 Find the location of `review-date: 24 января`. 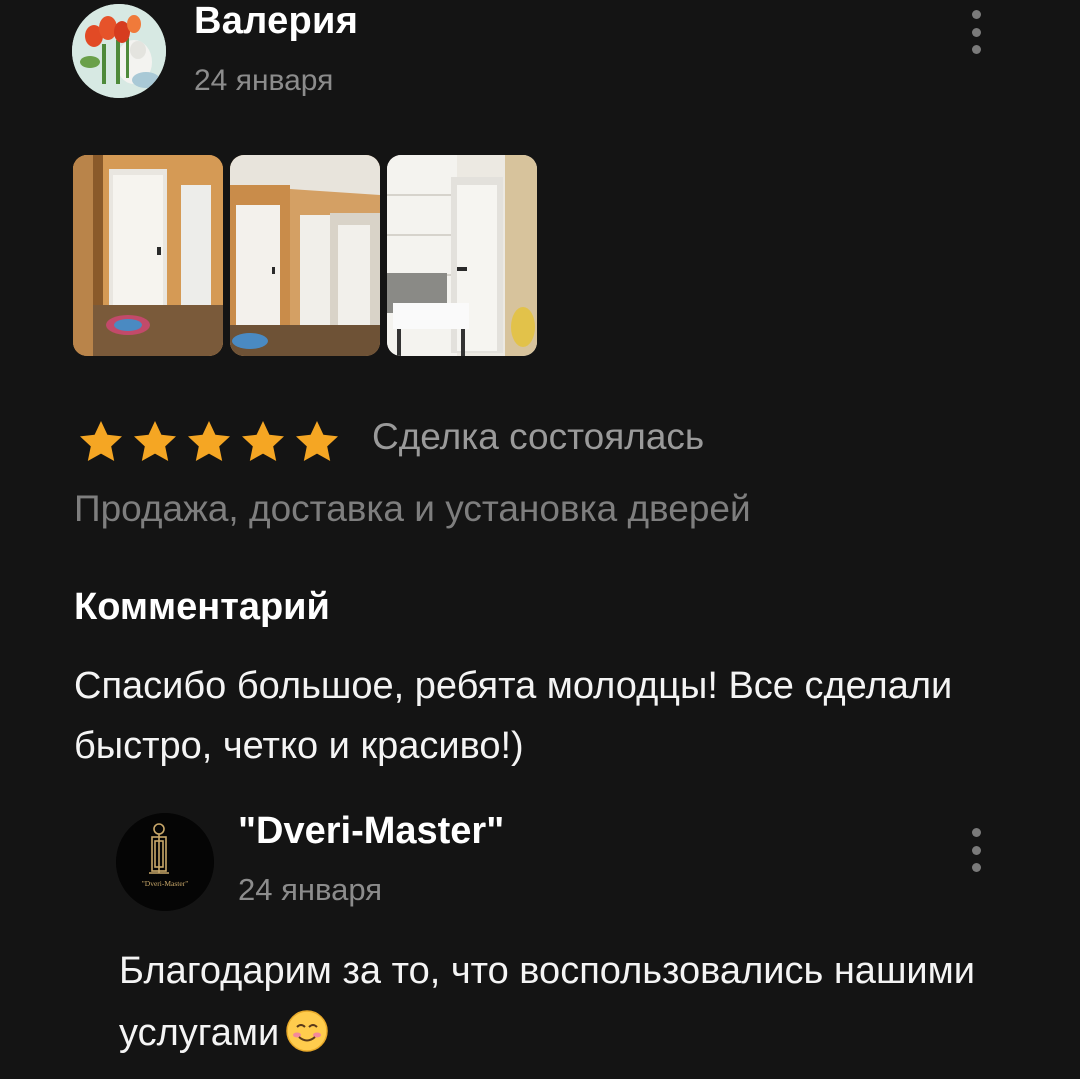

review-date: 24 января is located at coordinates (264, 80).